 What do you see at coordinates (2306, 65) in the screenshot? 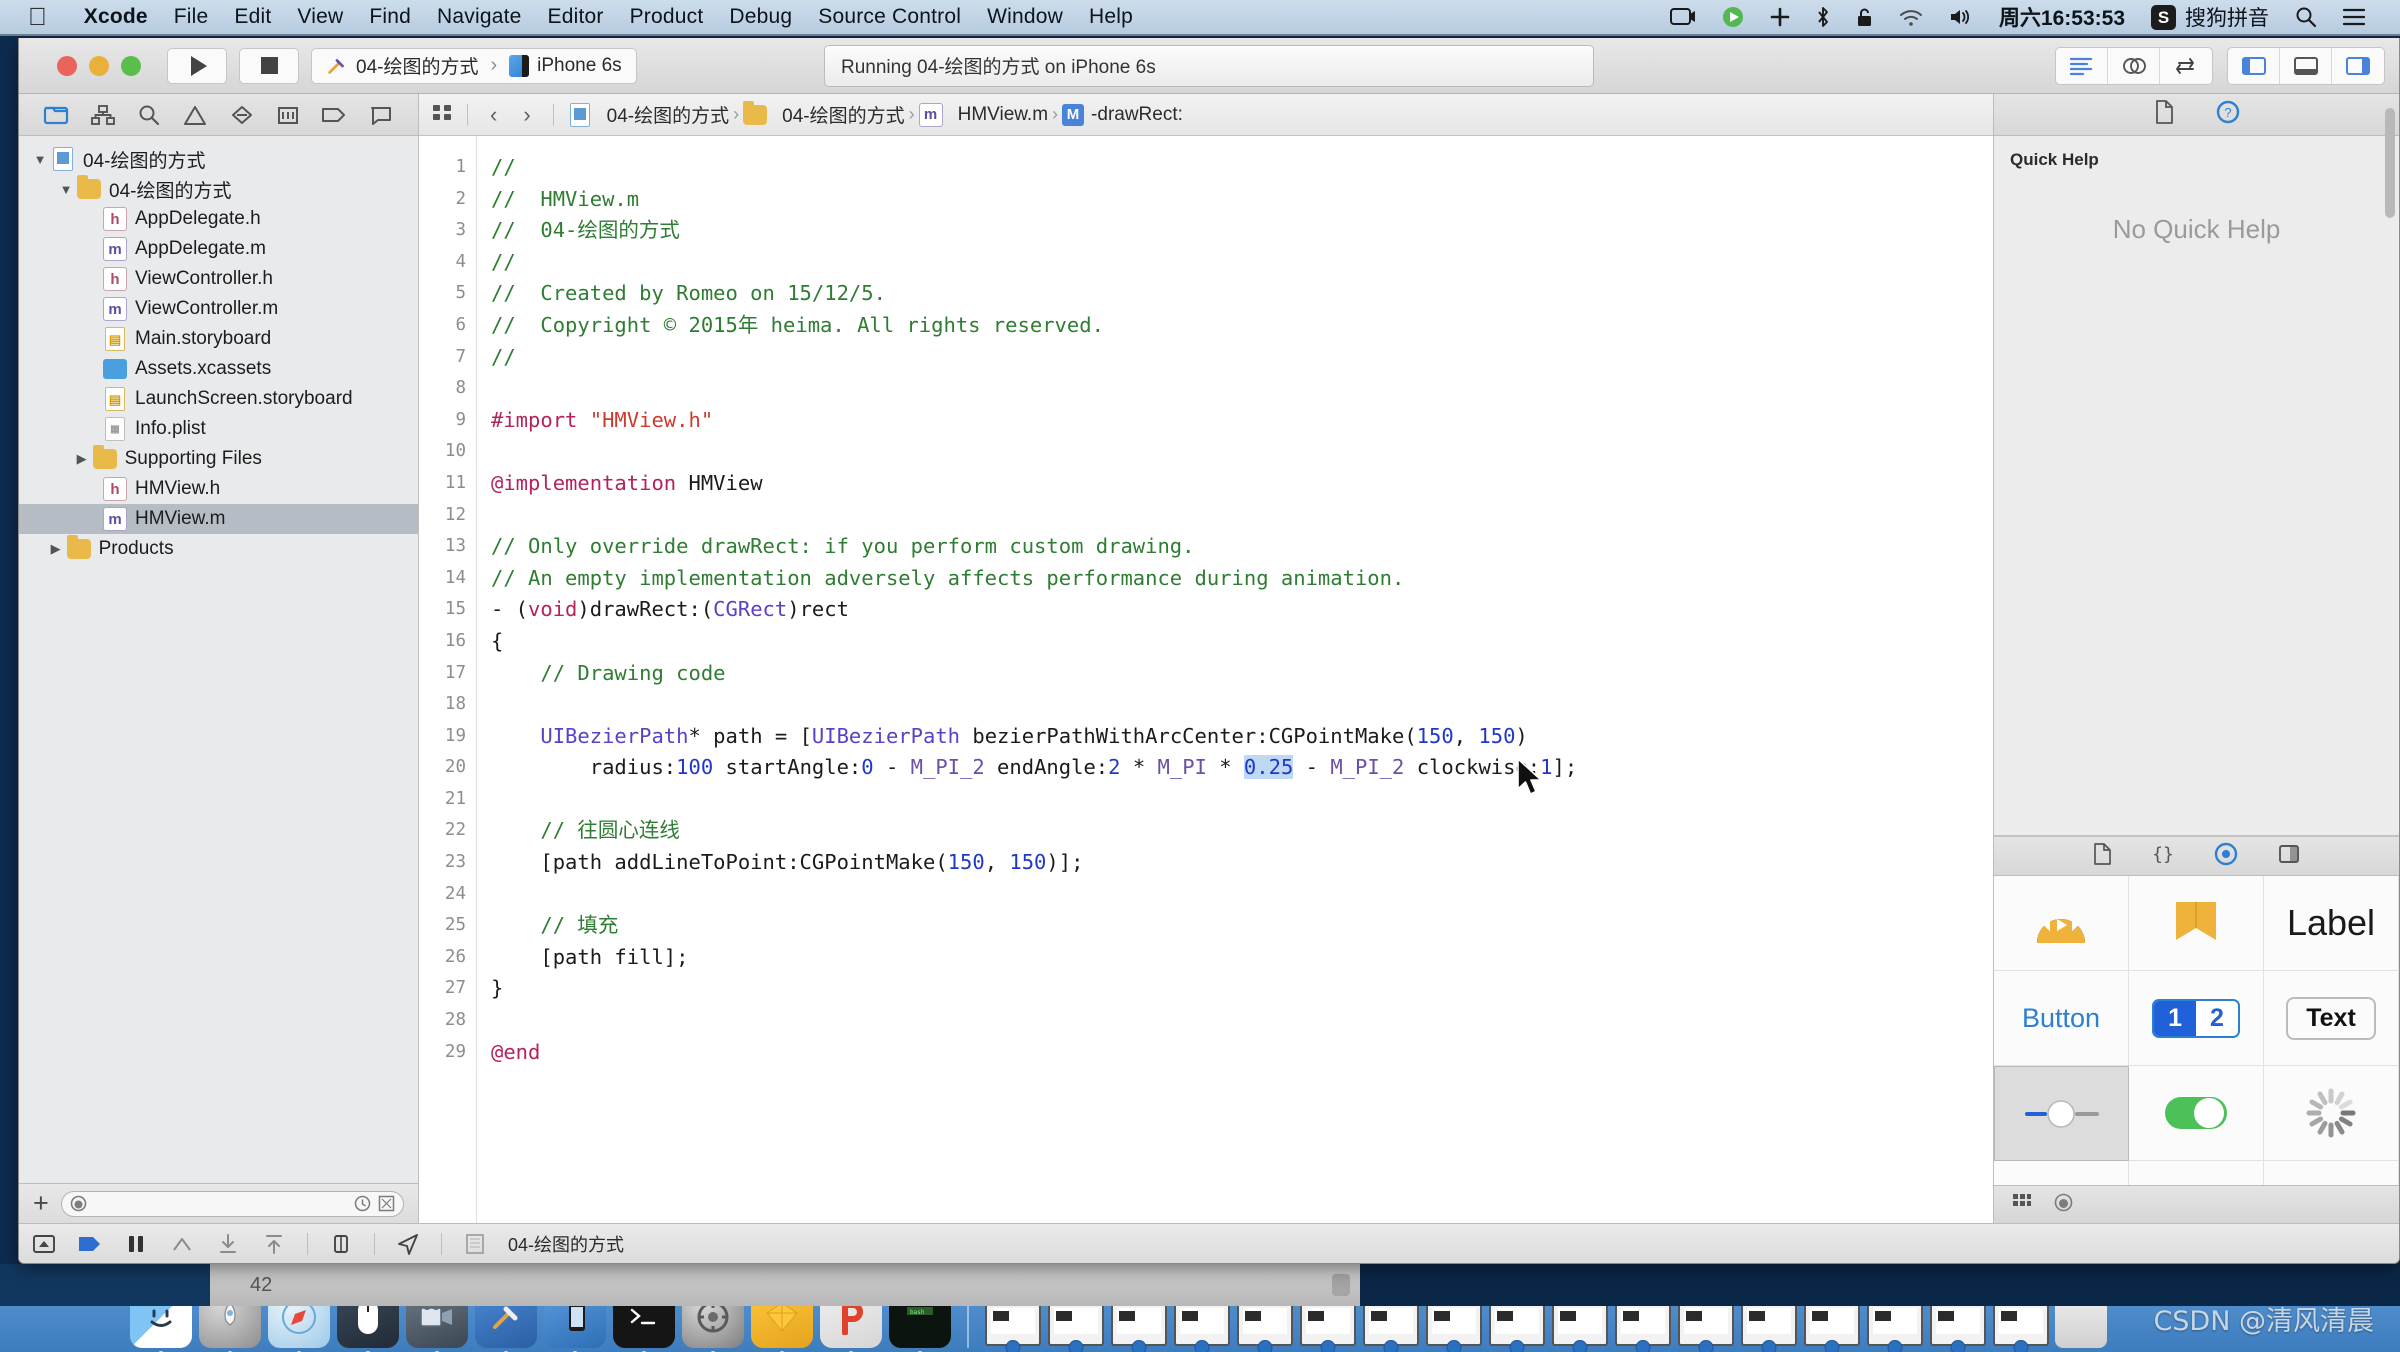
I see `toggle-debug-area-icon` at bounding box center [2306, 65].